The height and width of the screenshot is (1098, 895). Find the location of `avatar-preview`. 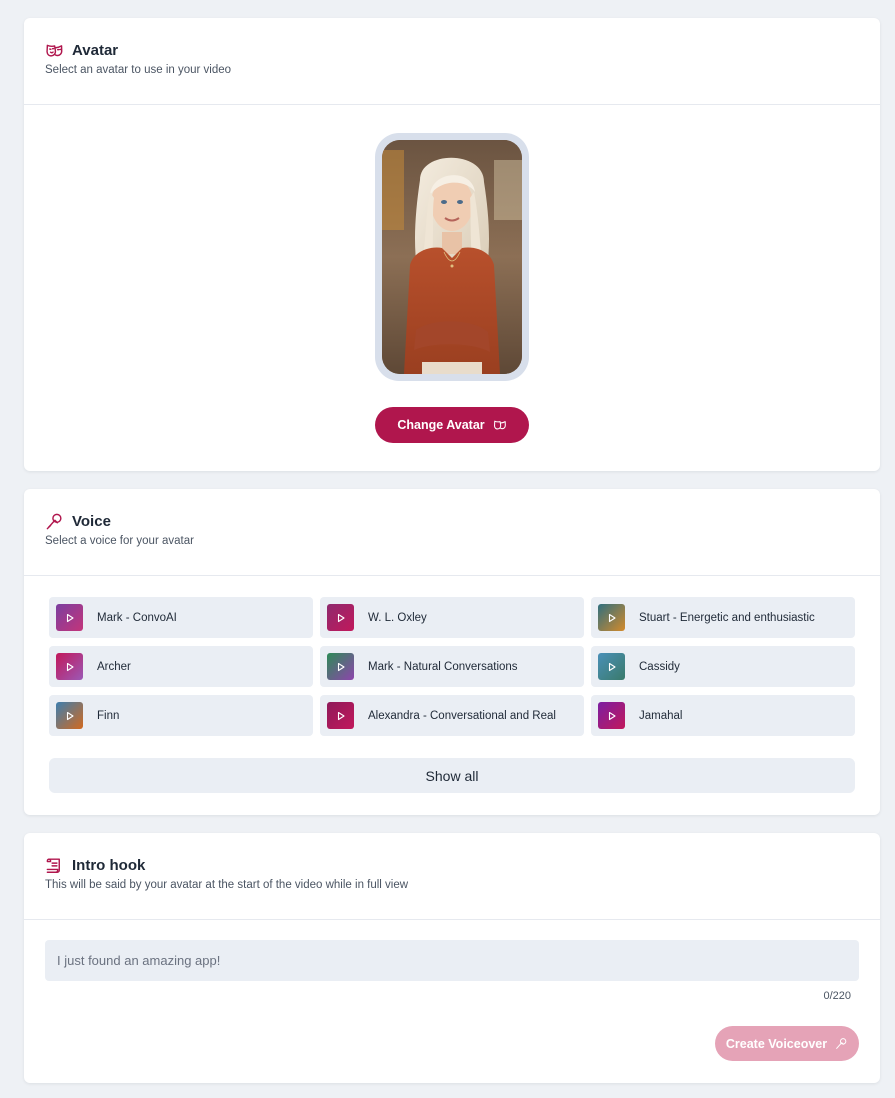

avatar-preview is located at coordinates (452, 257).